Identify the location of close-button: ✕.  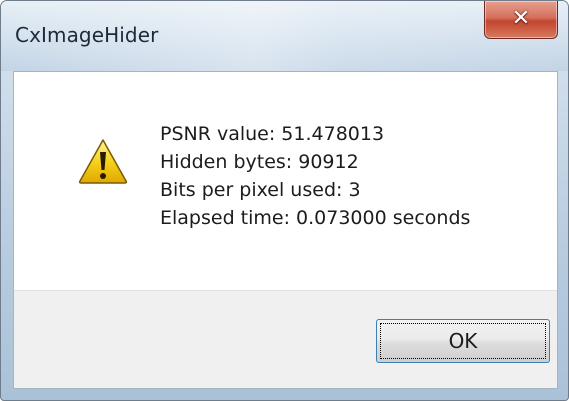
(521, 20).